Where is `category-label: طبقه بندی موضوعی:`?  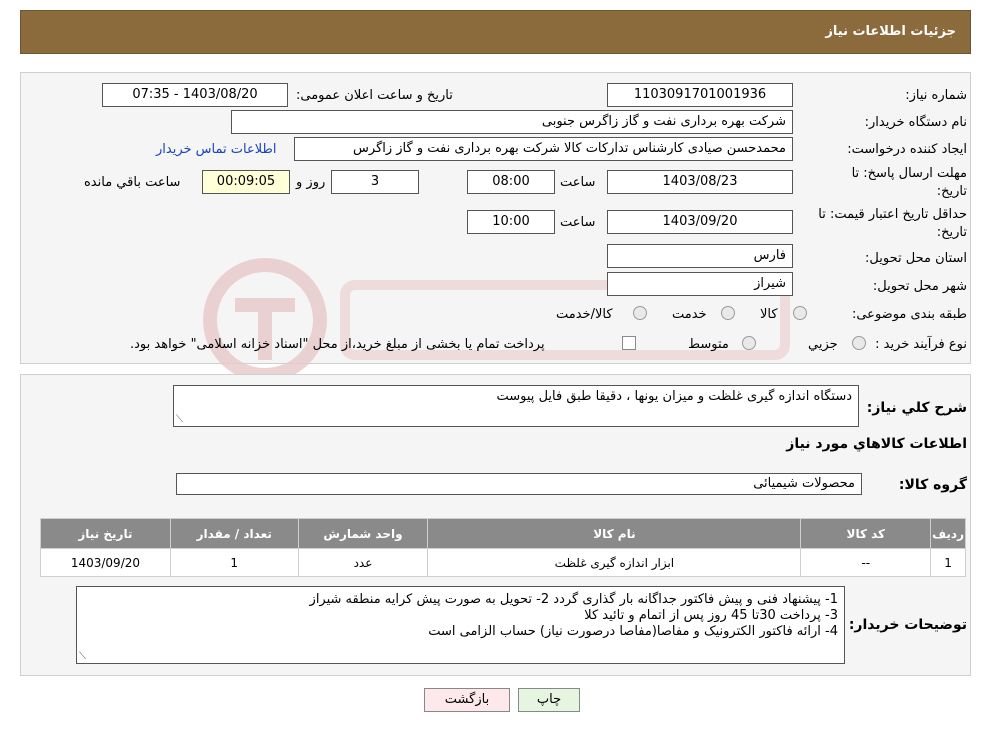
category-label: طبقه بندی موضوعی: is located at coordinates (909, 314).